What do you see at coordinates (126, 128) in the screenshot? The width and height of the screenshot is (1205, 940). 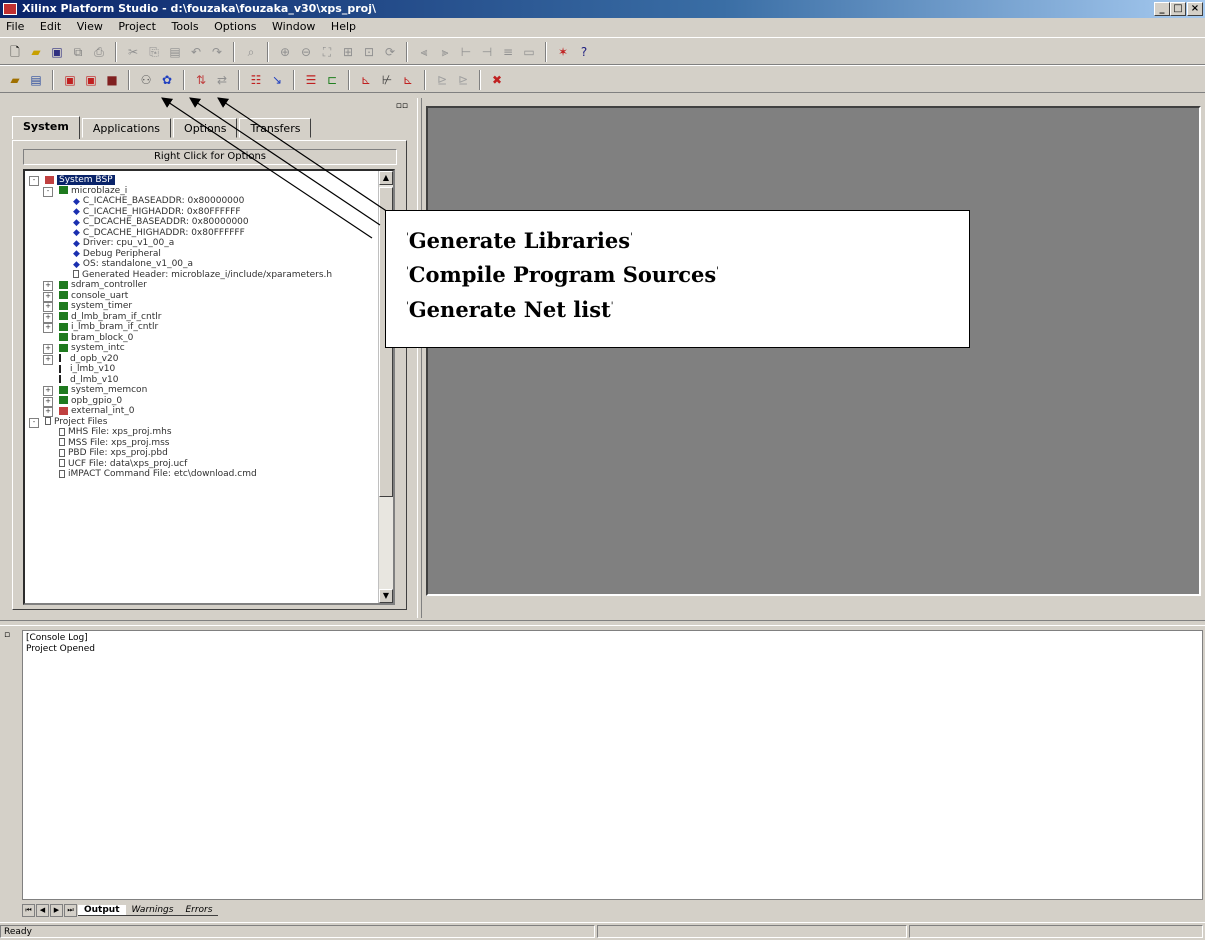 I see `tab-applications: Applications` at bounding box center [126, 128].